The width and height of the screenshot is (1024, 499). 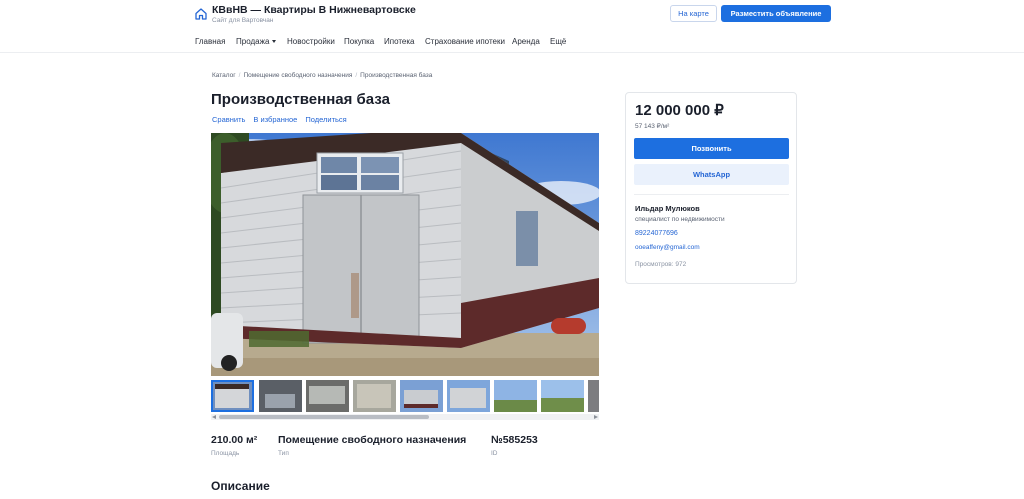 I want to click on scroll-right-icon, so click(x=596, y=417).